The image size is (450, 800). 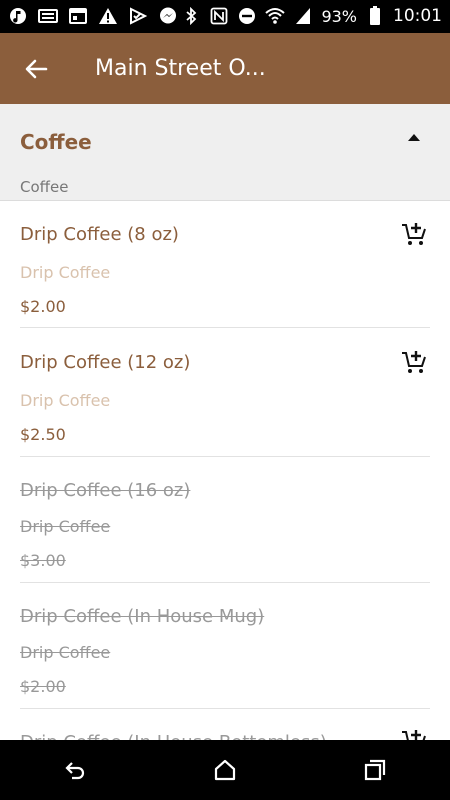 What do you see at coordinates (375, 16) in the screenshot?
I see `battery-icon` at bounding box center [375, 16].